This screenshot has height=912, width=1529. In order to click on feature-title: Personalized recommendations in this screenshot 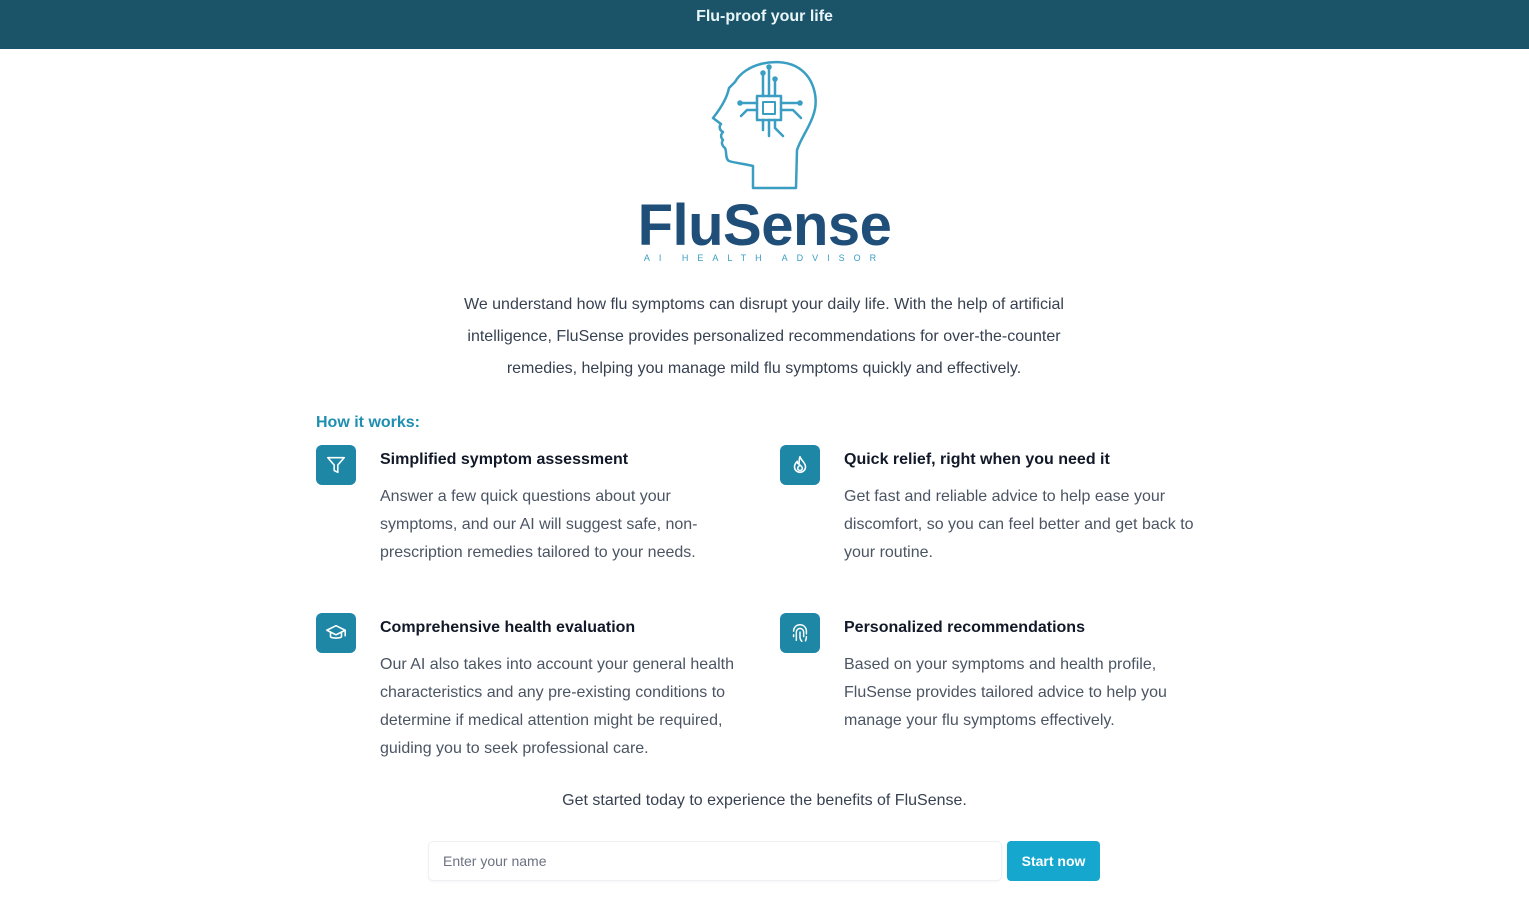, I will do `click(964, 627)`.